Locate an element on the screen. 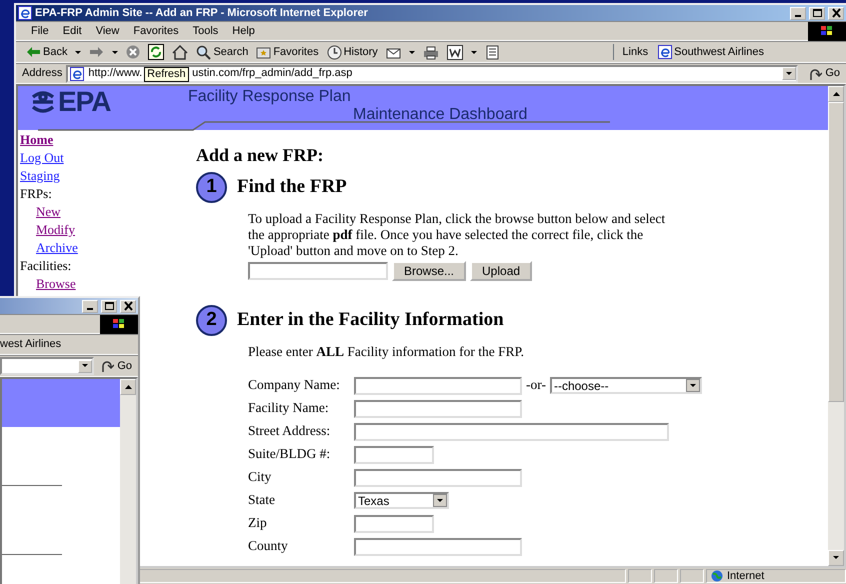  instructions: Please enter ALL Facility information for the FRP. is located at coordinates (386, 352).